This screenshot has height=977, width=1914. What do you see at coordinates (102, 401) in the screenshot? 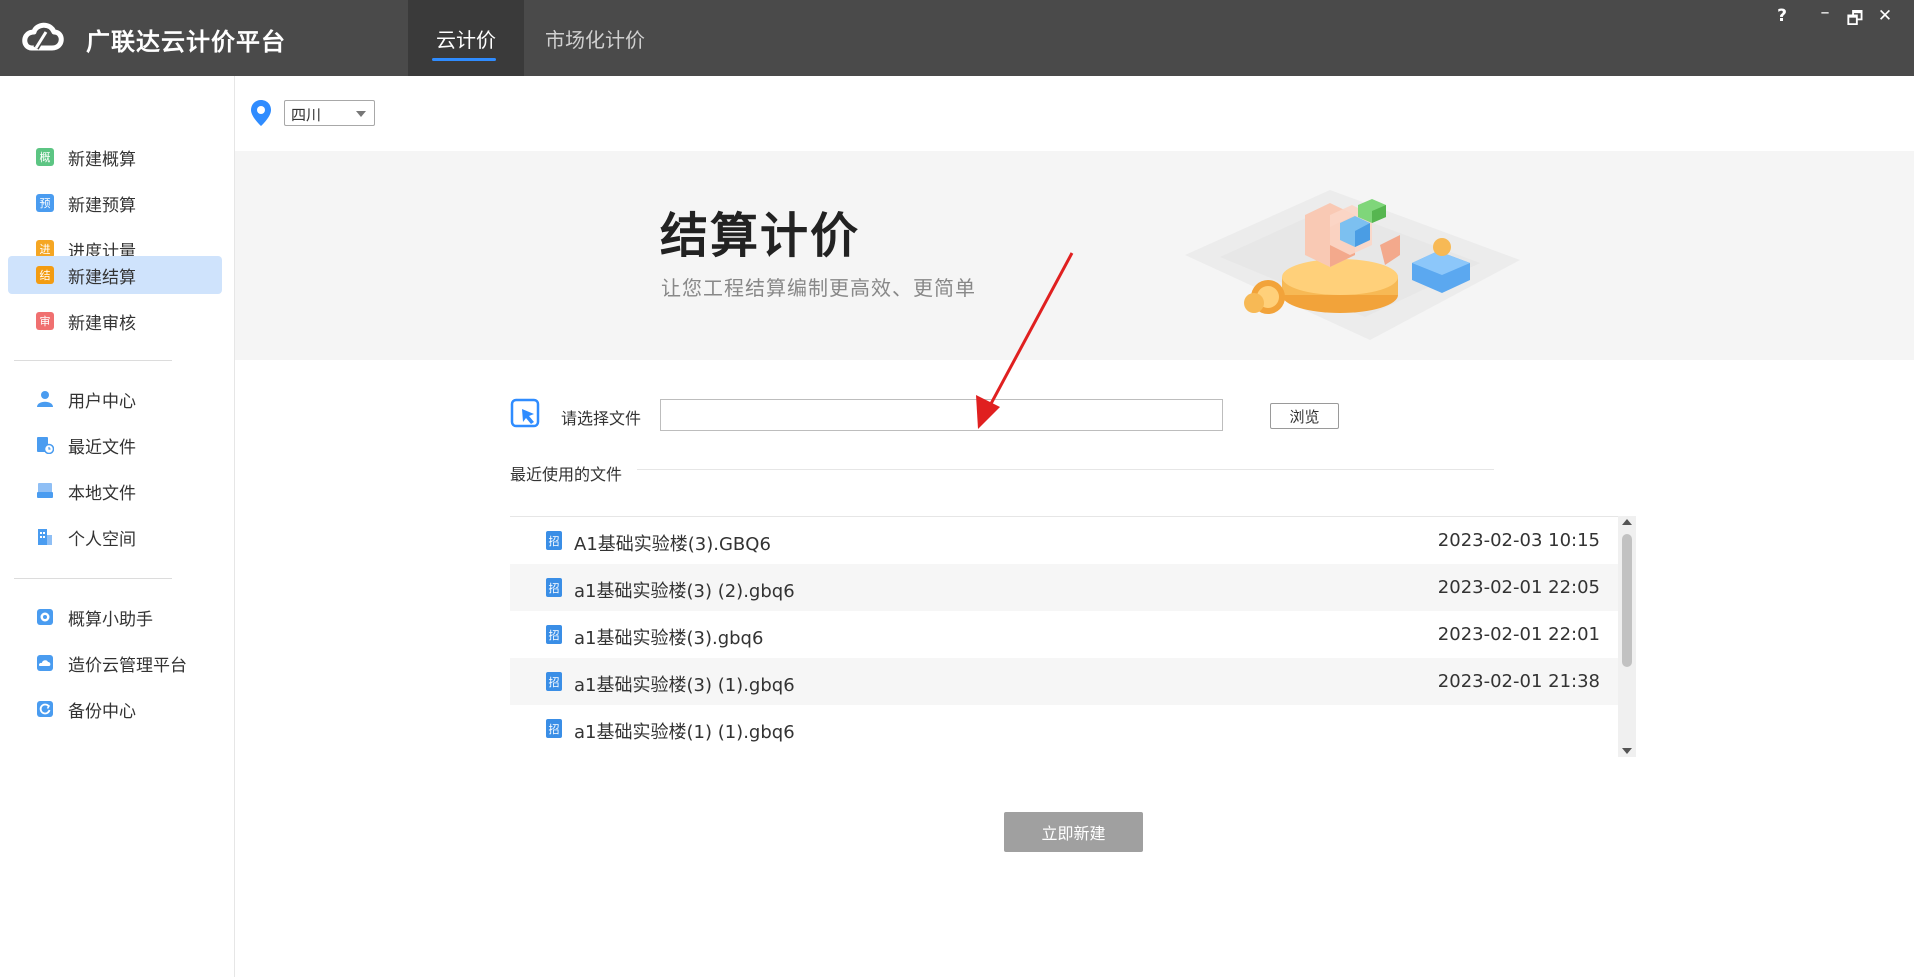
I see `sidebar-item-label: 用户中心` at bounding box center [102, 401].